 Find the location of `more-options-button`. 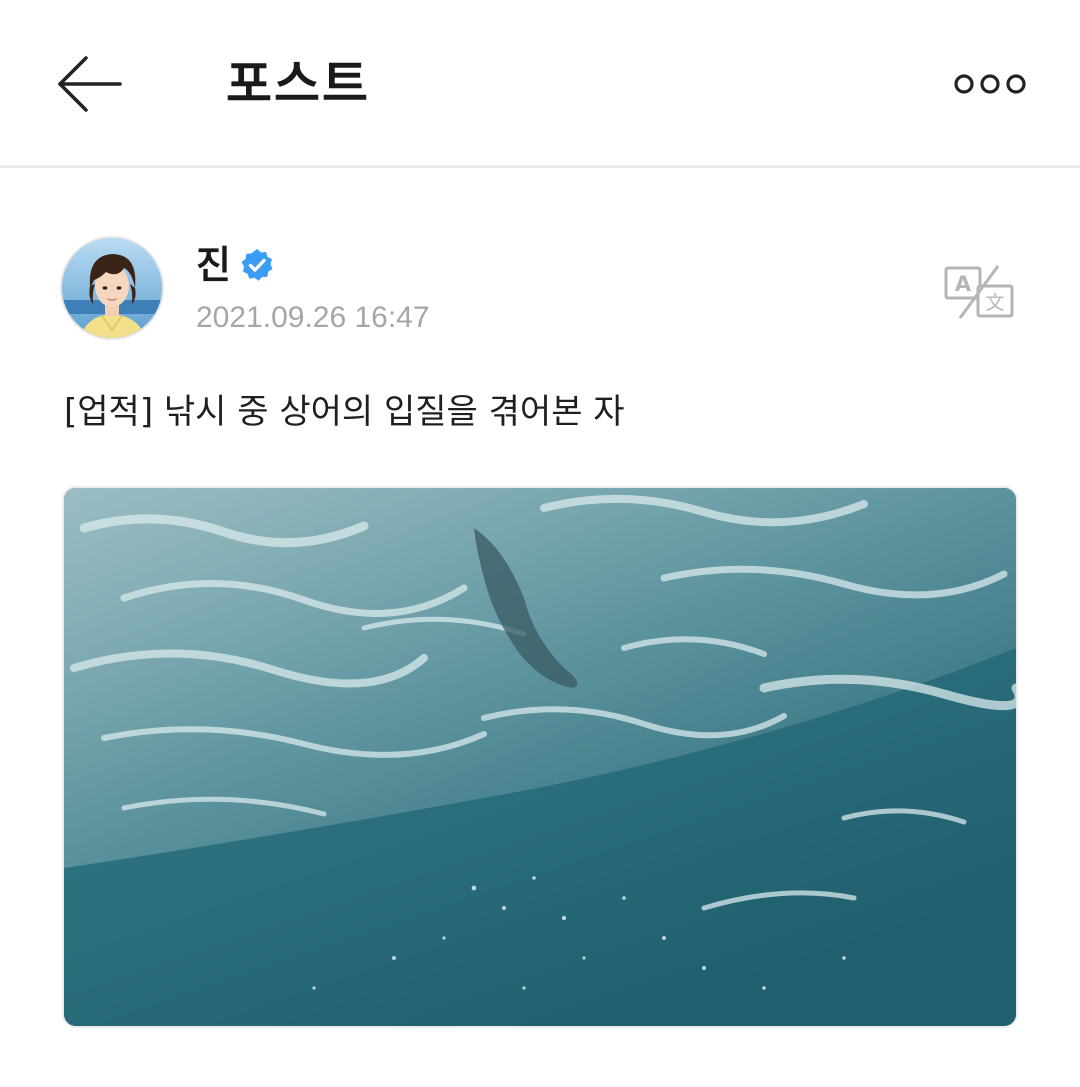

more-options-button is located at coordinates (990, 84).